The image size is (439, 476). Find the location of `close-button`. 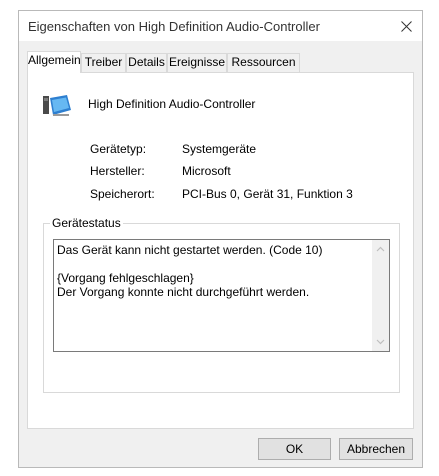

close-button is located at coordinates (406, 26).